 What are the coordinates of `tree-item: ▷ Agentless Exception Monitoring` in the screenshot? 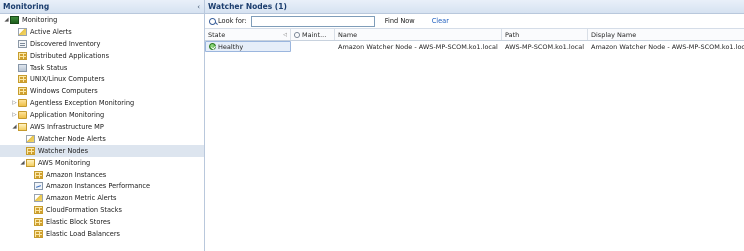 It's located at (102, 103).